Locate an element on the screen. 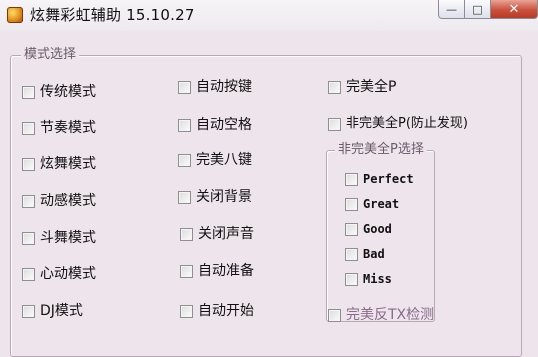 This screenshot has width=538, height=357. checkbox-miss: Miss is located at coordinates (368, 279).